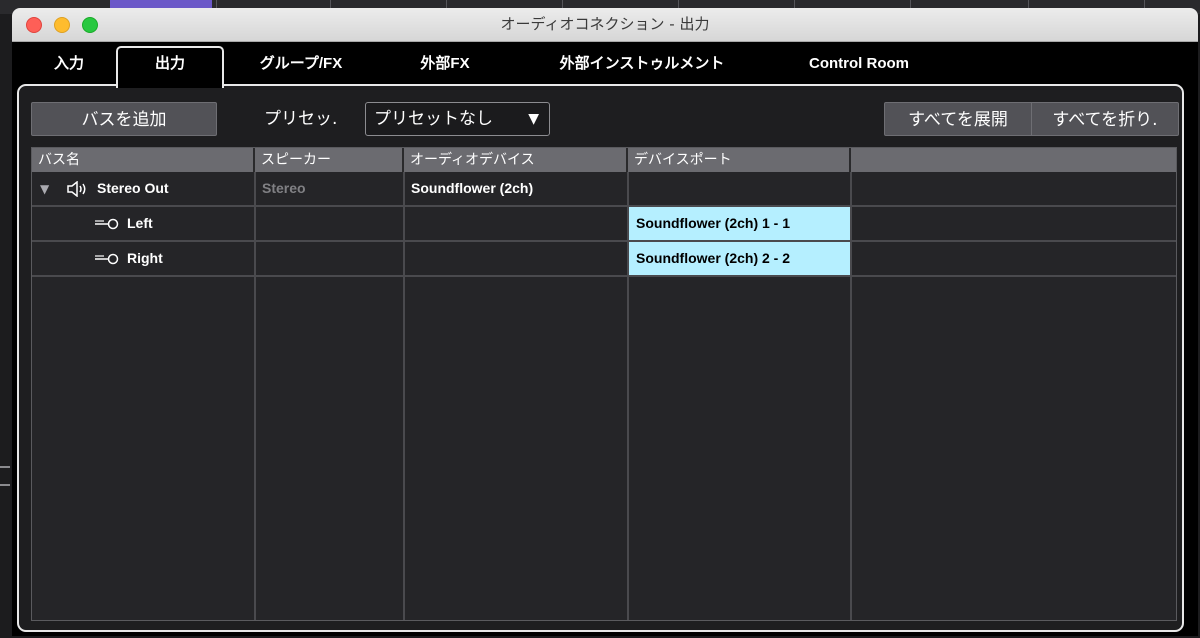  Describe the element at coordinates (1013, 160) in the screenshot. I see `column-header-empty` at that location.